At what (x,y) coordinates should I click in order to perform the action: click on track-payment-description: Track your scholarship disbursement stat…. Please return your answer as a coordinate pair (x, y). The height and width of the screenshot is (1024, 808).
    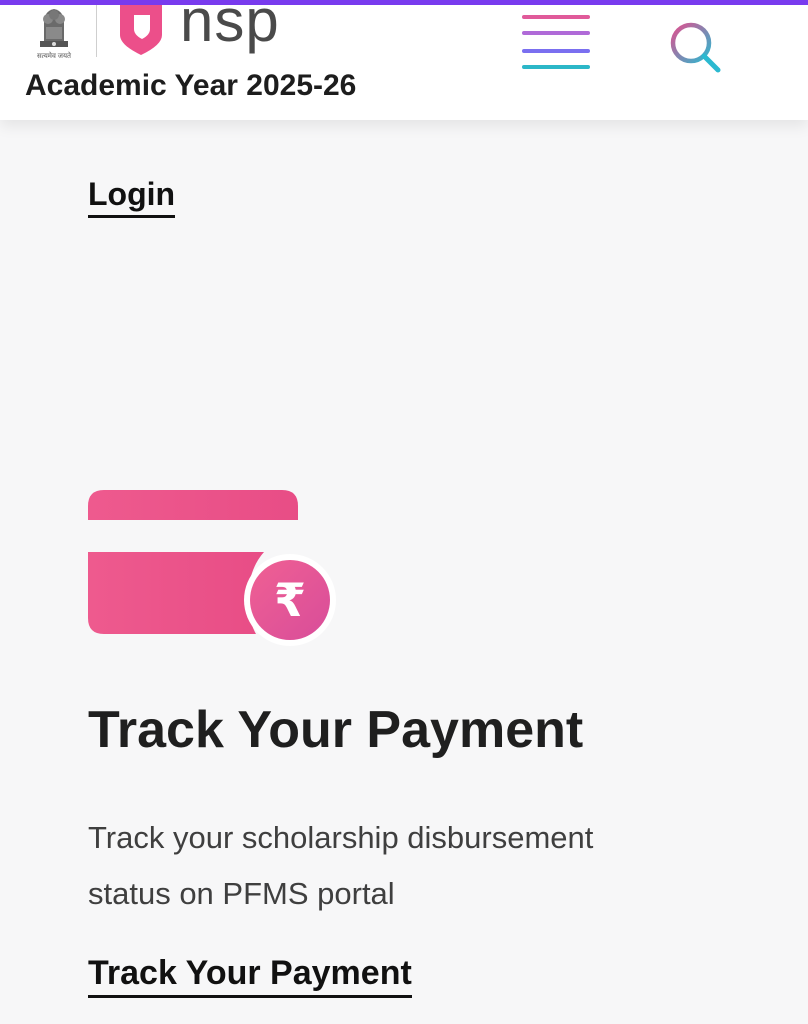
    Looking at the image, I should click on (388, 866).